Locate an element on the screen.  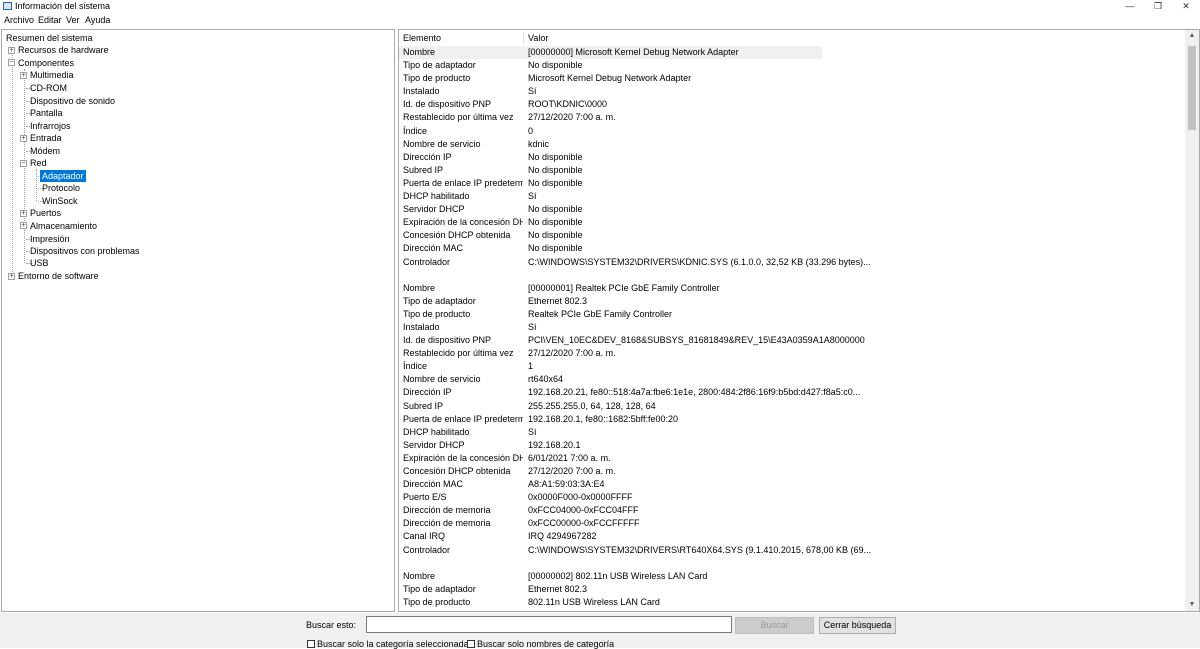
tree-item-multimedia: Multimedia is located at coordinates (52, 75).